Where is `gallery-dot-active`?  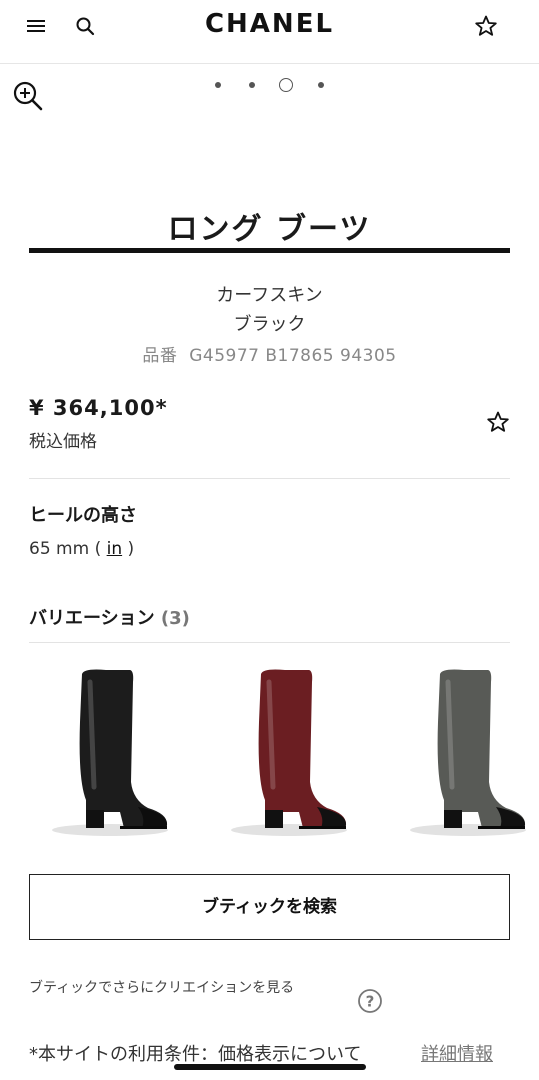
gallery-dot-active is located at coordinates (286, 85).